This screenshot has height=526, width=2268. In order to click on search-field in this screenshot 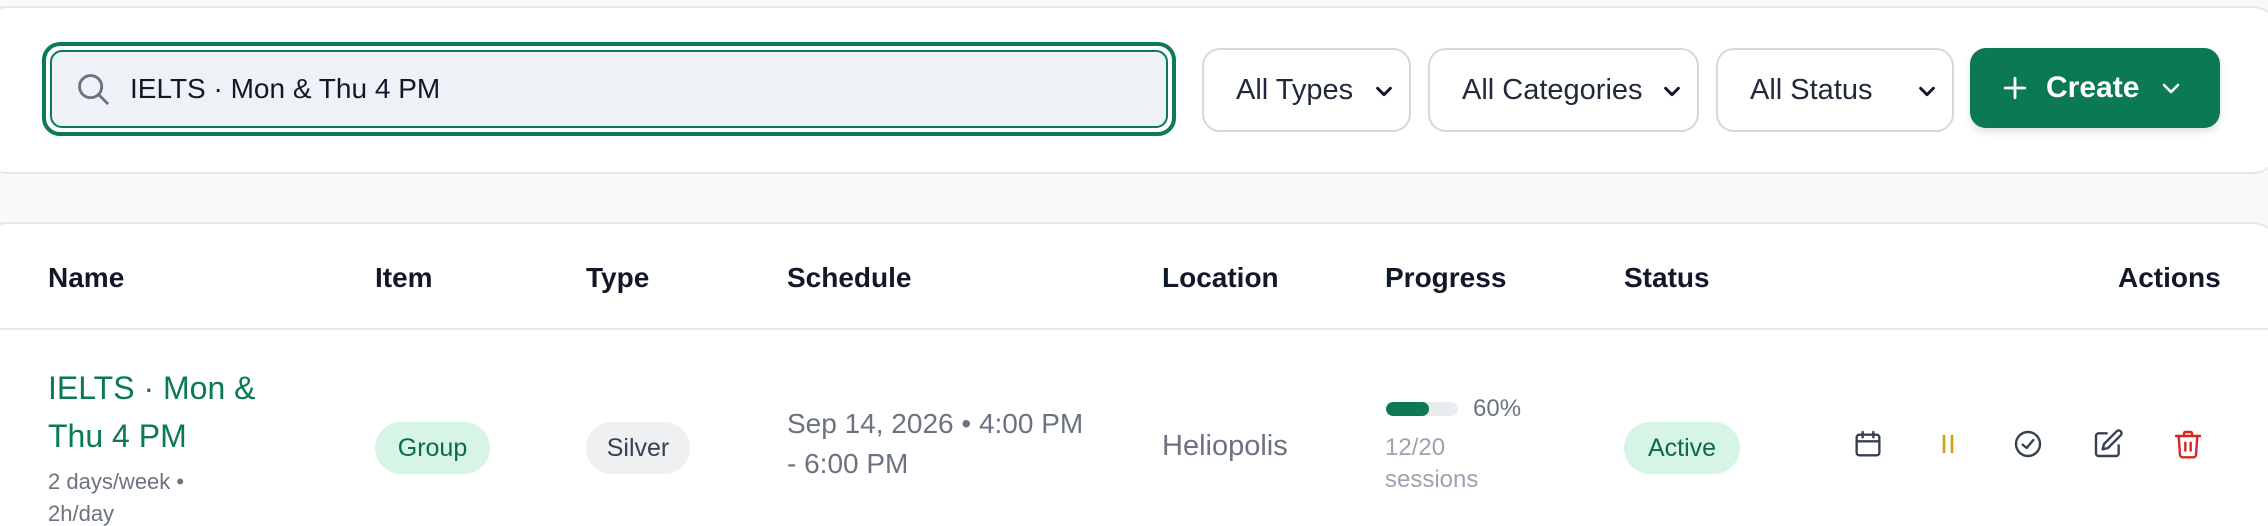, I will do `click(609, 89)`.